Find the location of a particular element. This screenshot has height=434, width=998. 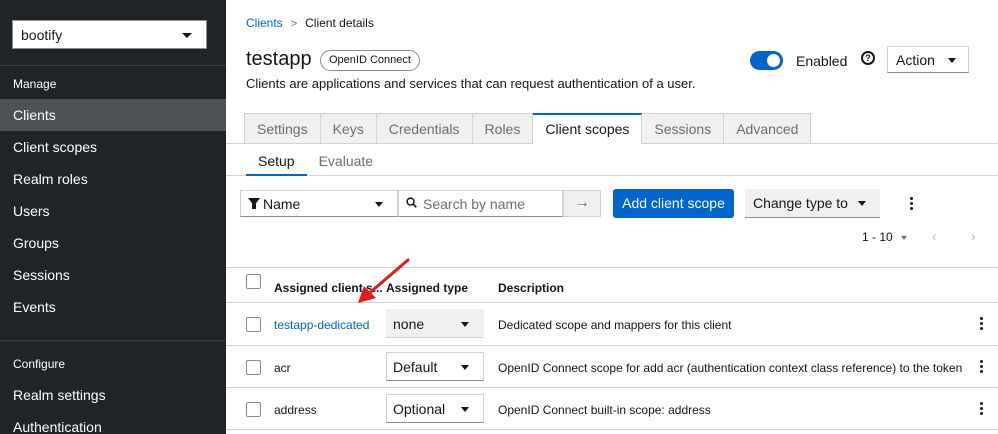

action-label: Action is located at coordinates (915, 60).